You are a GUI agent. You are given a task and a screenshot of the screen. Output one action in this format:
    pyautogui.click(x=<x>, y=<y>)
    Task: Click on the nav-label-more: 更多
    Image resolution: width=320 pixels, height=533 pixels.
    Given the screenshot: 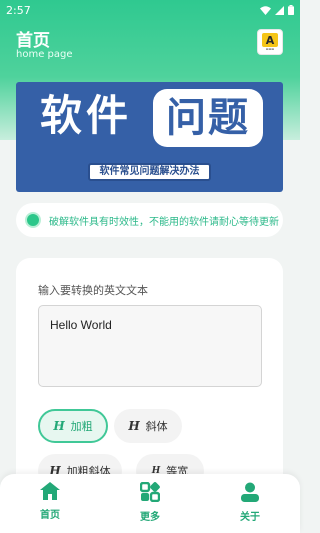 What is the action you would take?
    pyautogui.click(x=150, y=517)
    